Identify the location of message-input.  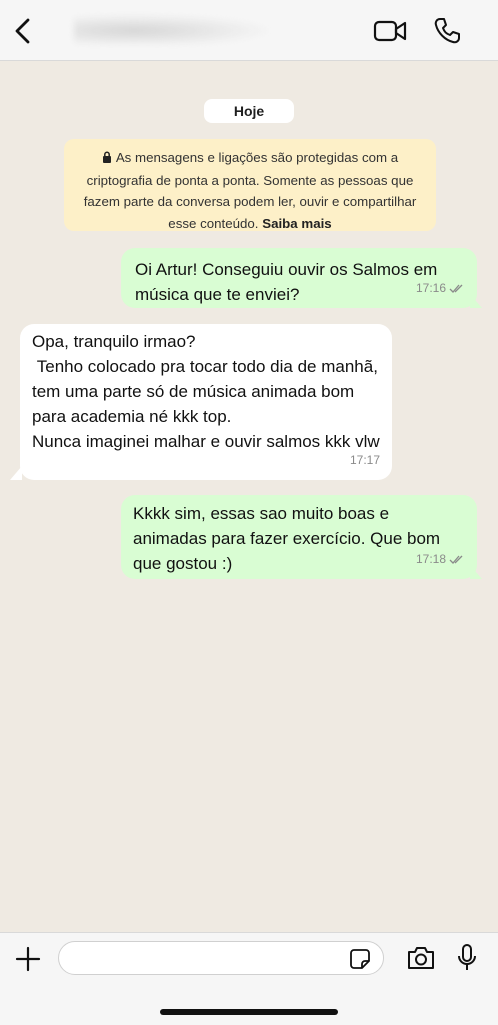
(221, 958).